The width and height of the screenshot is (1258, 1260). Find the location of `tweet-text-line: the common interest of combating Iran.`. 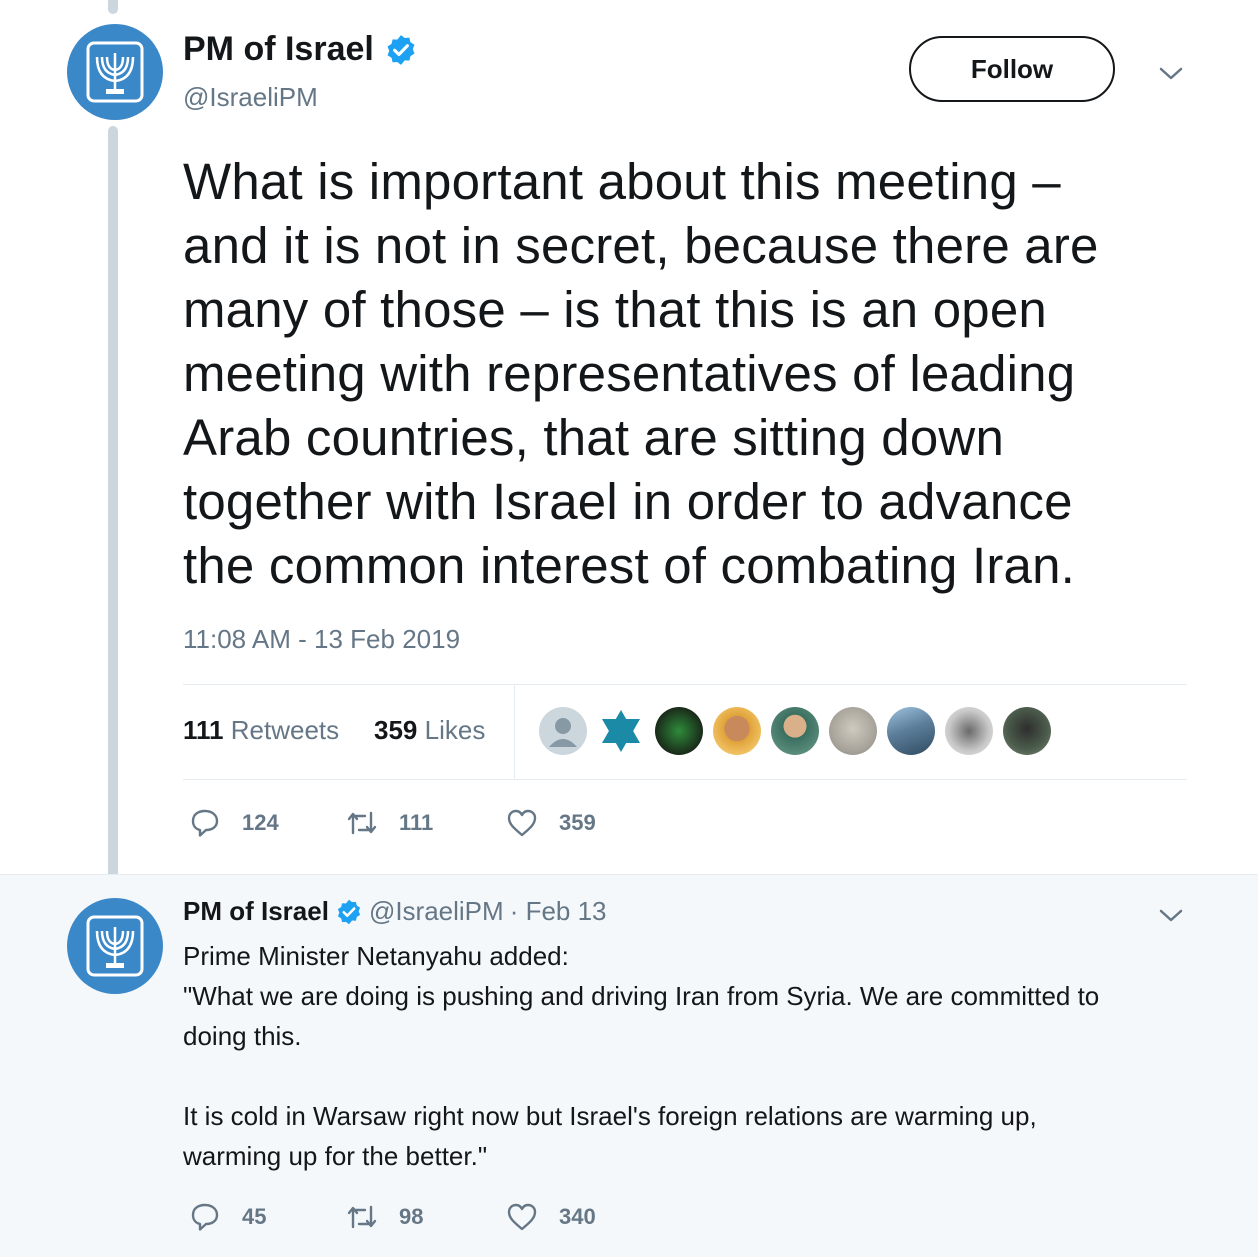

tweet-text-line: the common interest of combating Iran. is located at coordinates (629, 565).